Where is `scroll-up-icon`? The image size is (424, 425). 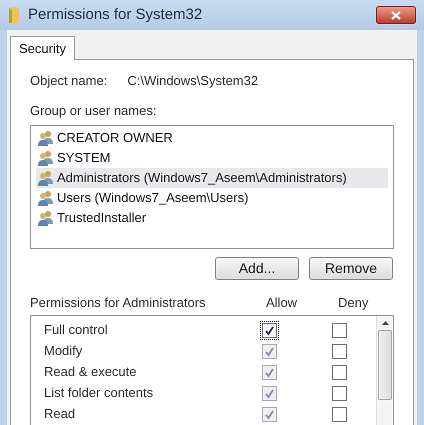 scroll-up-icon is located at coordinates (385, 322).